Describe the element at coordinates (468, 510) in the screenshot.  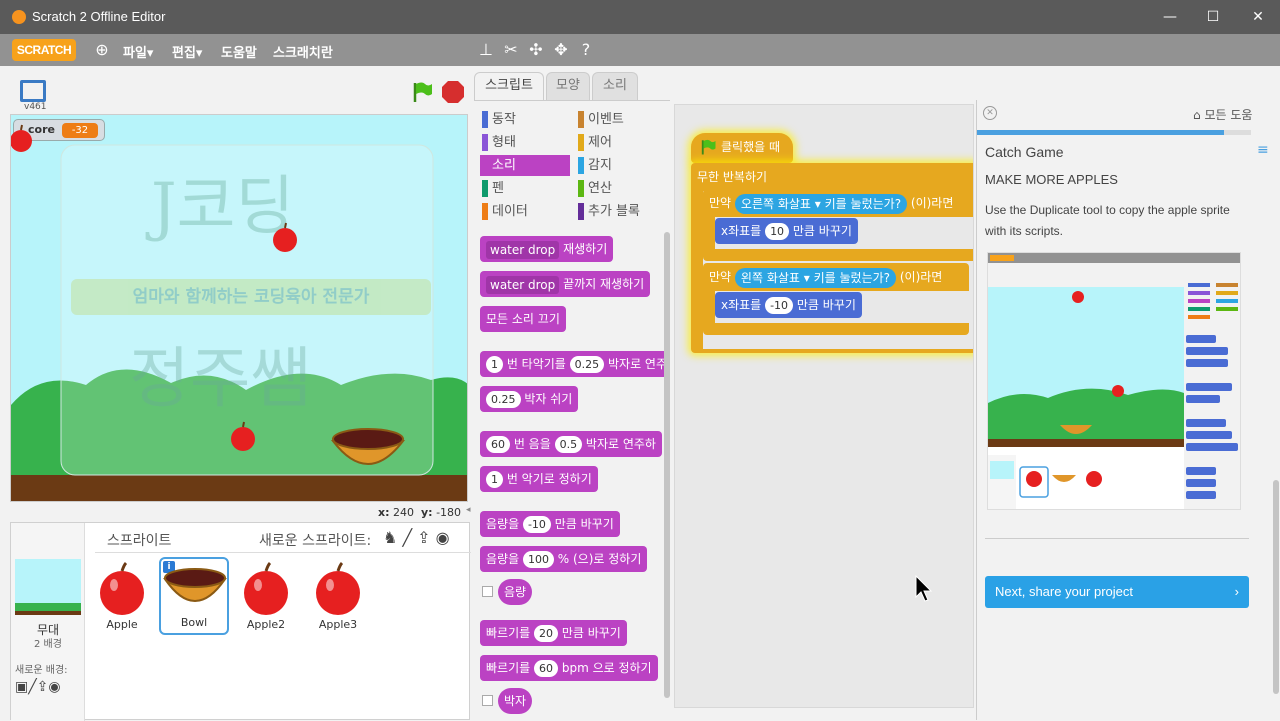
I see `collapse-arrow-icon: ◂` at that location.